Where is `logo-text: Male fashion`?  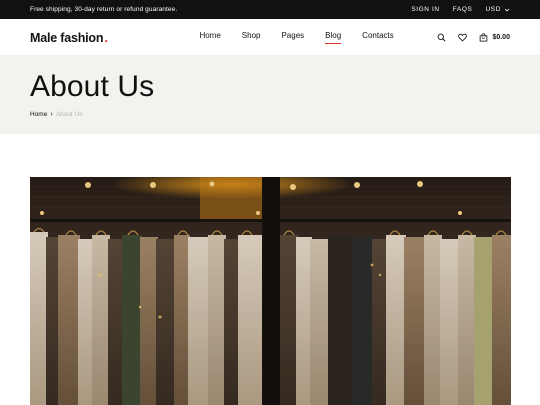 logo-text: Male fashion is located at coordinates (67, 37).